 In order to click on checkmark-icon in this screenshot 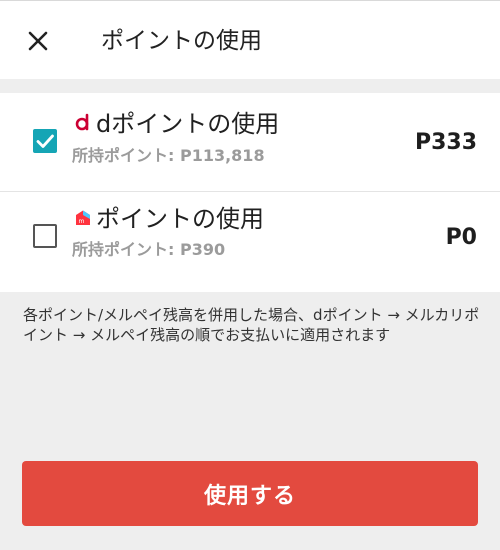, I will do `click(45, 141)`.